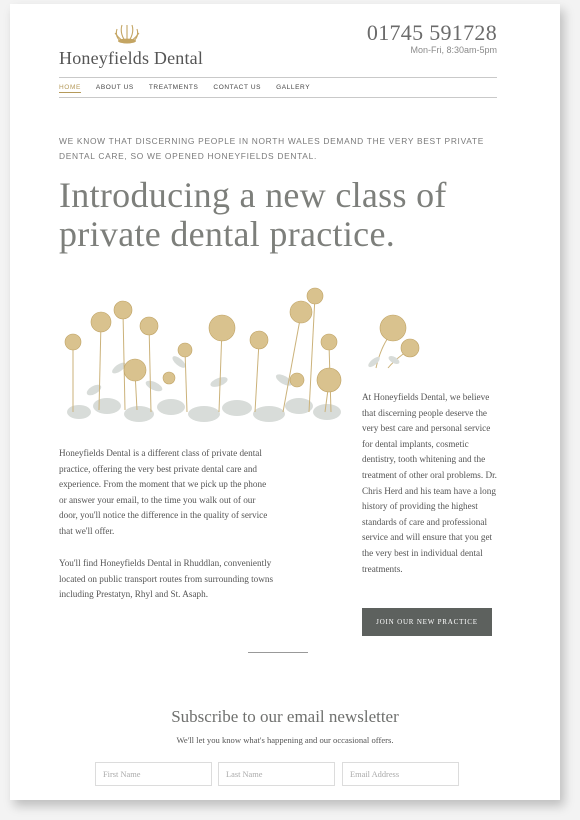 This screenshot has height=820, width=580. Describe the element at coordinates (127, 34) in the screenshot. I see `flower-logo-icon` at that location.